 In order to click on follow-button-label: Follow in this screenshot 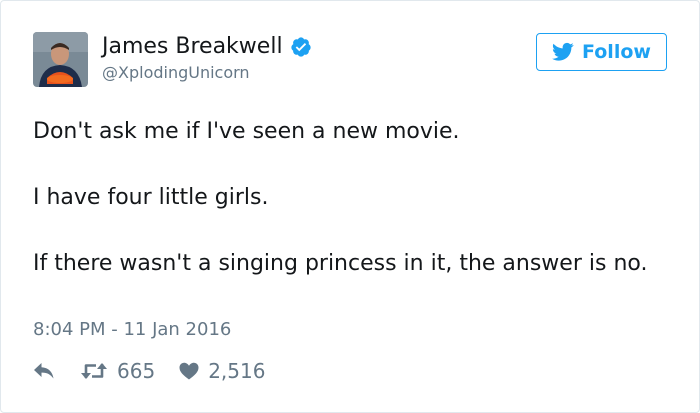, I will do `click(616, 52)`.